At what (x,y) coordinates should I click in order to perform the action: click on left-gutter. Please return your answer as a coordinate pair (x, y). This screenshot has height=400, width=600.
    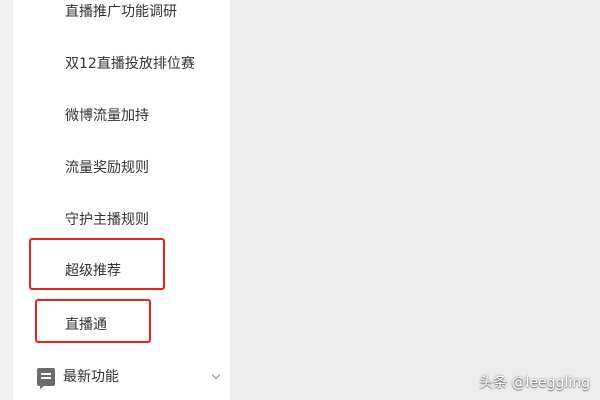
    Looking at the image, I should click on (6, 200).